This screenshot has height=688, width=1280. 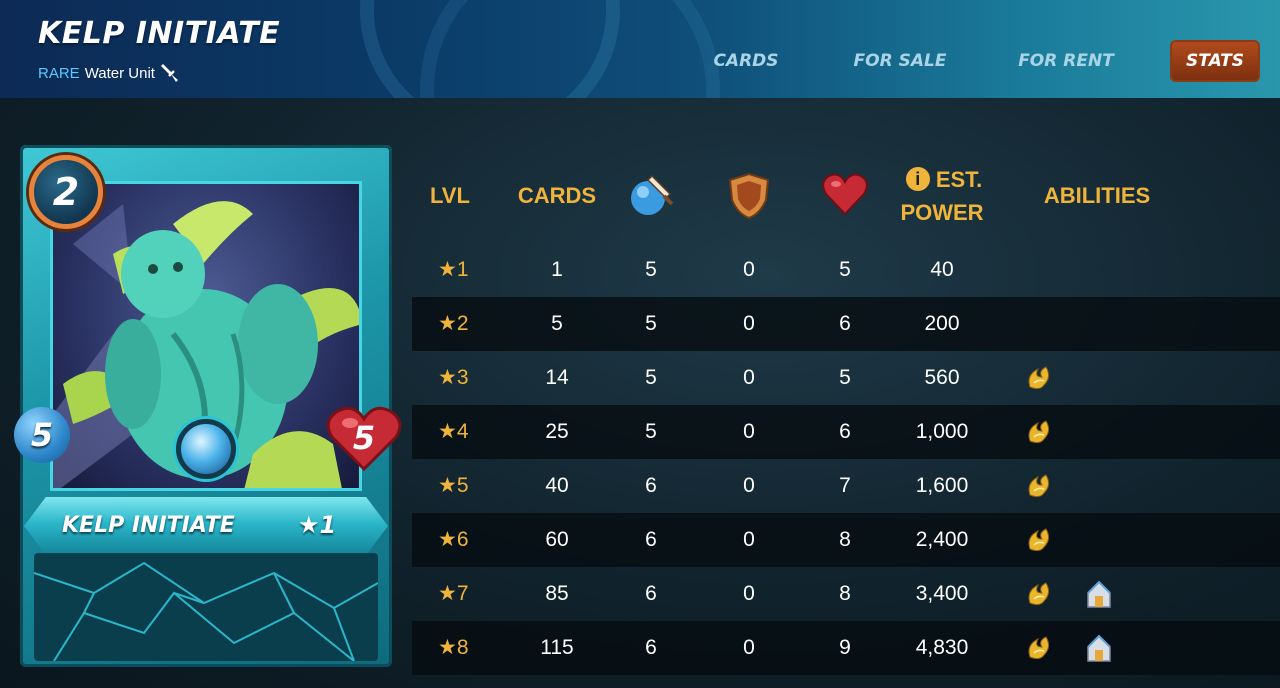 I want to click on level-value: 3, so click(x=462, y=377).